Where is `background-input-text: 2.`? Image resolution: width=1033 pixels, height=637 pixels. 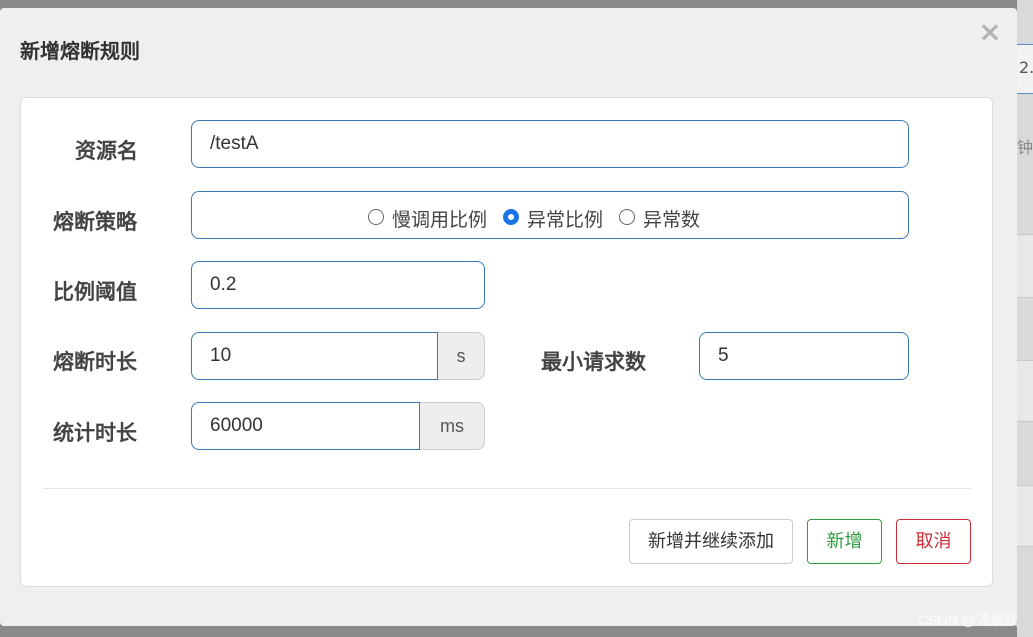 background-input-text: 2. is located at coordinates (1026, 67).